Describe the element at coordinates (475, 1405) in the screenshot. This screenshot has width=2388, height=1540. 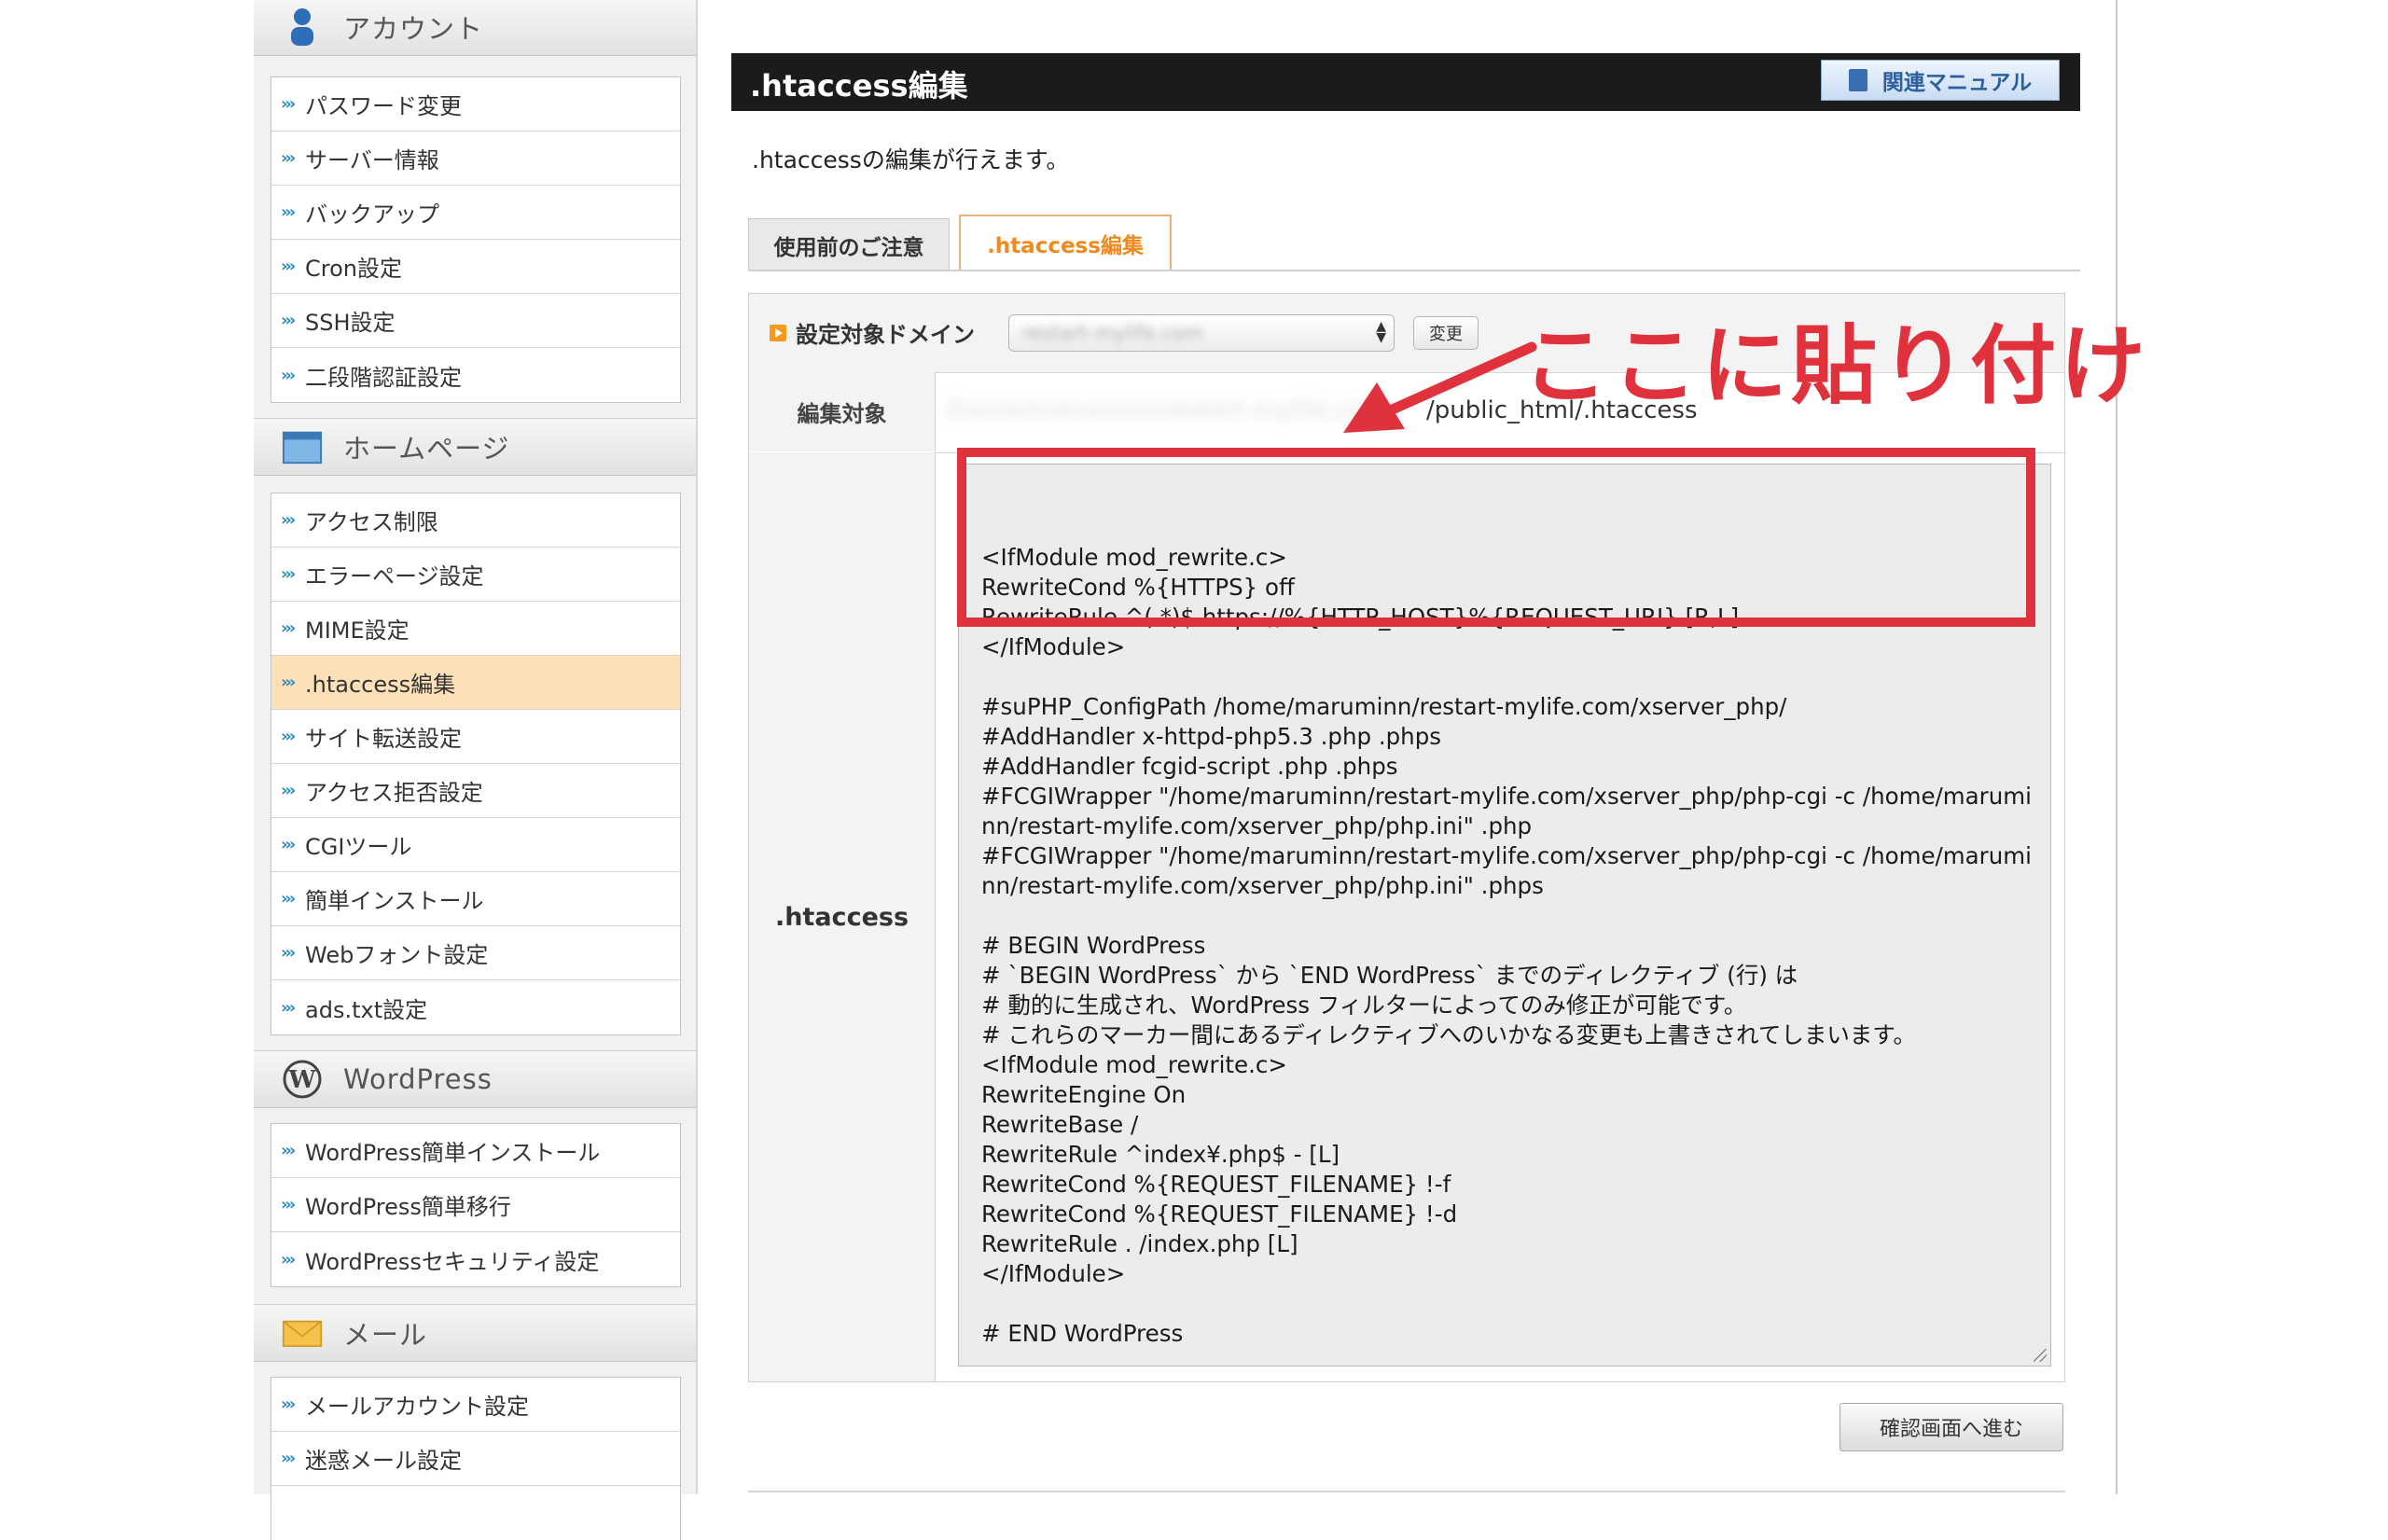
I see `menu-item-mail-account: ››› メールアカウント設定` at that location.